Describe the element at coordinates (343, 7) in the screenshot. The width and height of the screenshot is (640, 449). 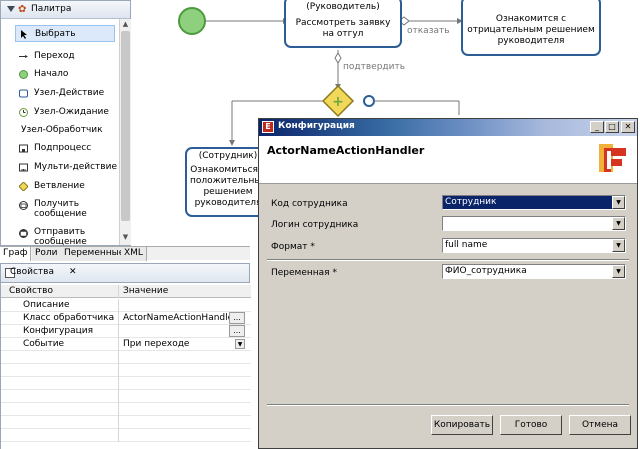
I see `task-role: (Руководитель)` at that location.